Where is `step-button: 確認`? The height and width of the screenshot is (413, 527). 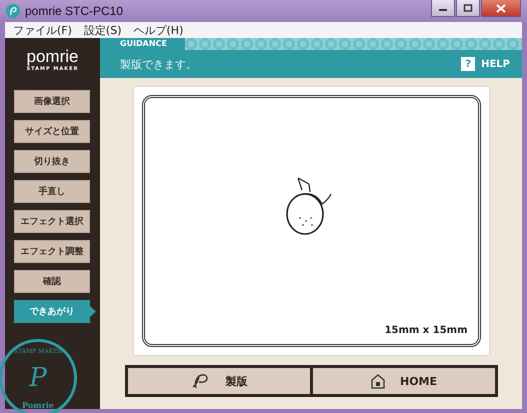 step-button: 確認 is located at coordinates (52, 281).